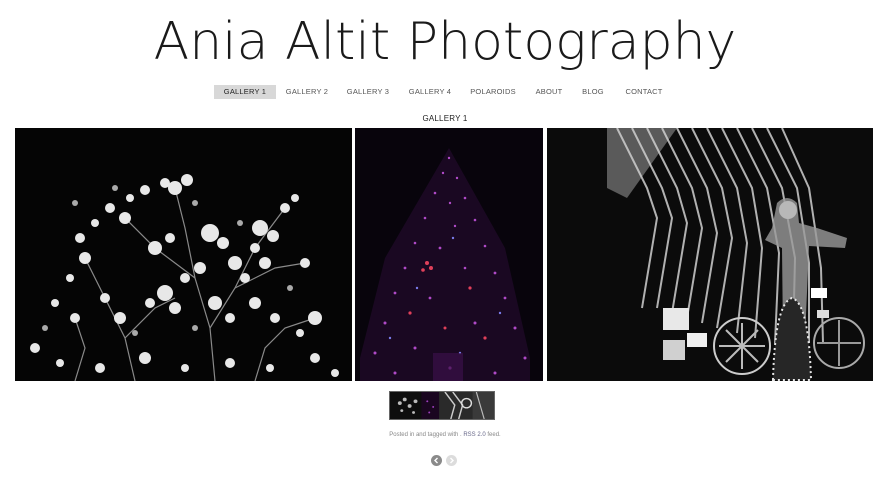 Image resolution: width=890 pixels, height=491 pixels. I want to click on site-title: Ania Altit Photography, so click(445, 42).